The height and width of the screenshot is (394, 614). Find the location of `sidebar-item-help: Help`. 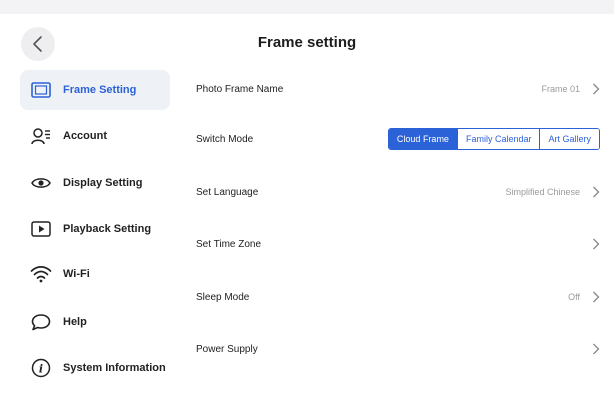

sidebar-item-help: Help is located at coordinates (95, 322).